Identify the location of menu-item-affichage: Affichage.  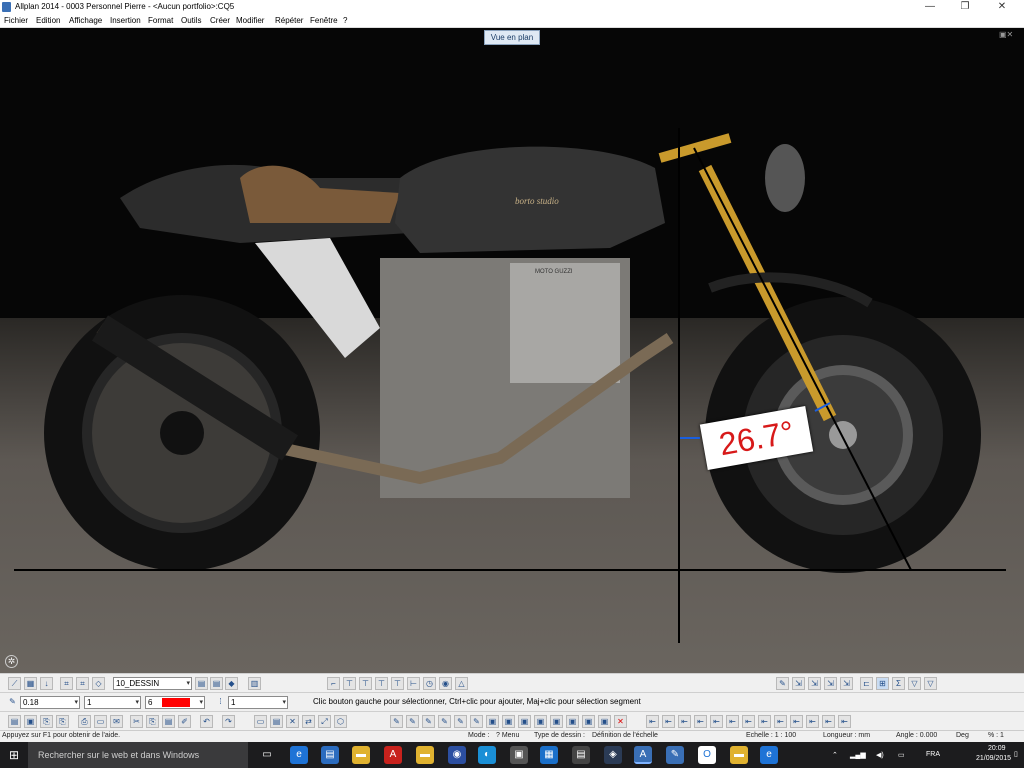
(85, 20).